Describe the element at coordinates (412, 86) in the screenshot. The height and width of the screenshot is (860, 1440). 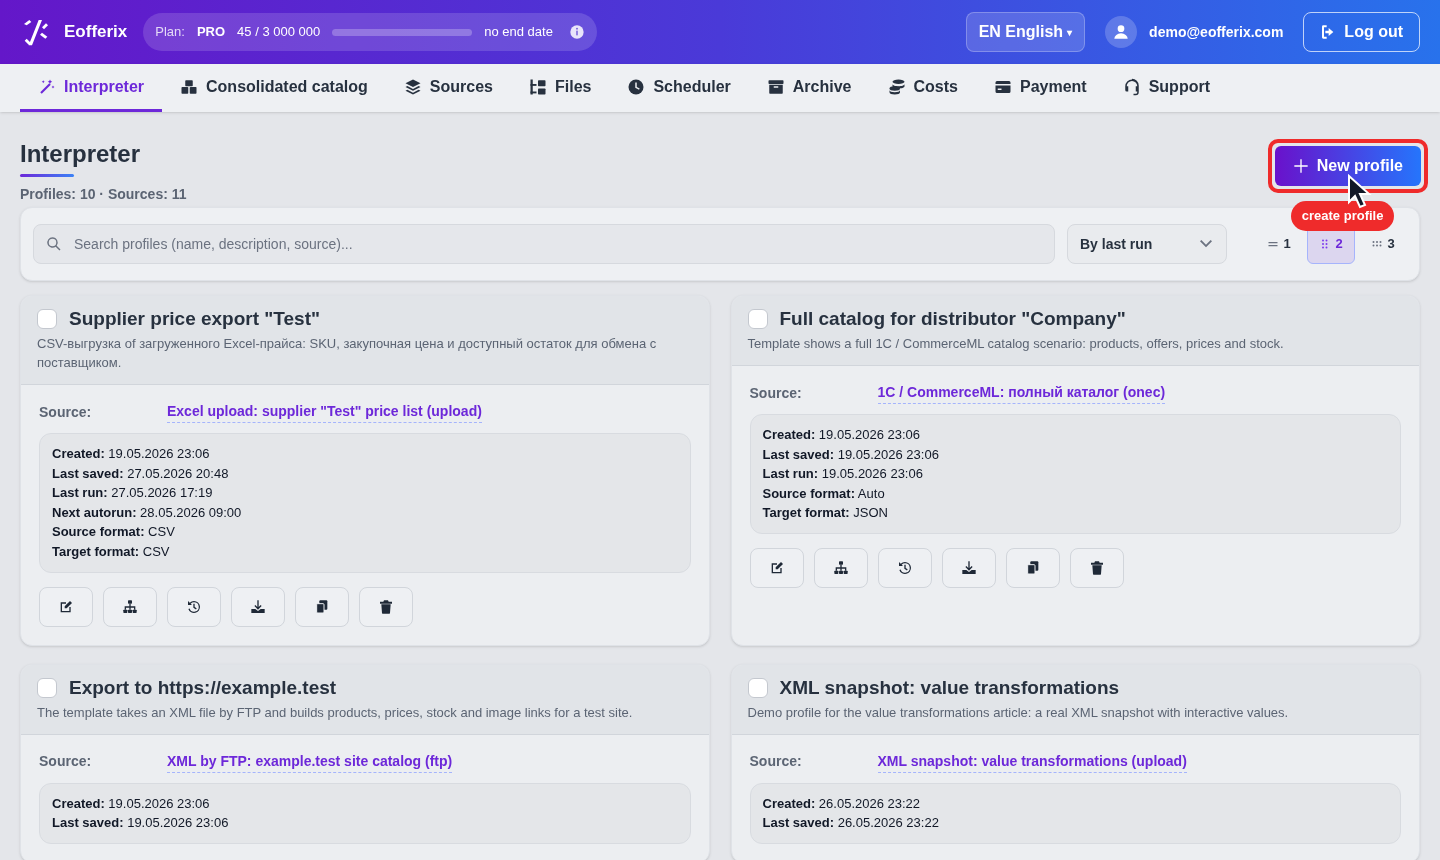
I see `layers-icon` at that location.